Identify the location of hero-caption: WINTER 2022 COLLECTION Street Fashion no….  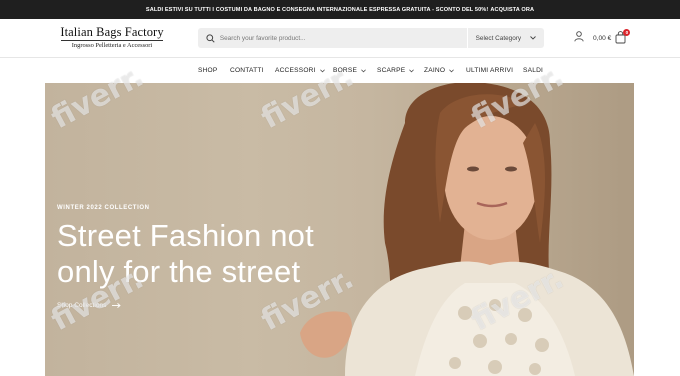
(207, 247).